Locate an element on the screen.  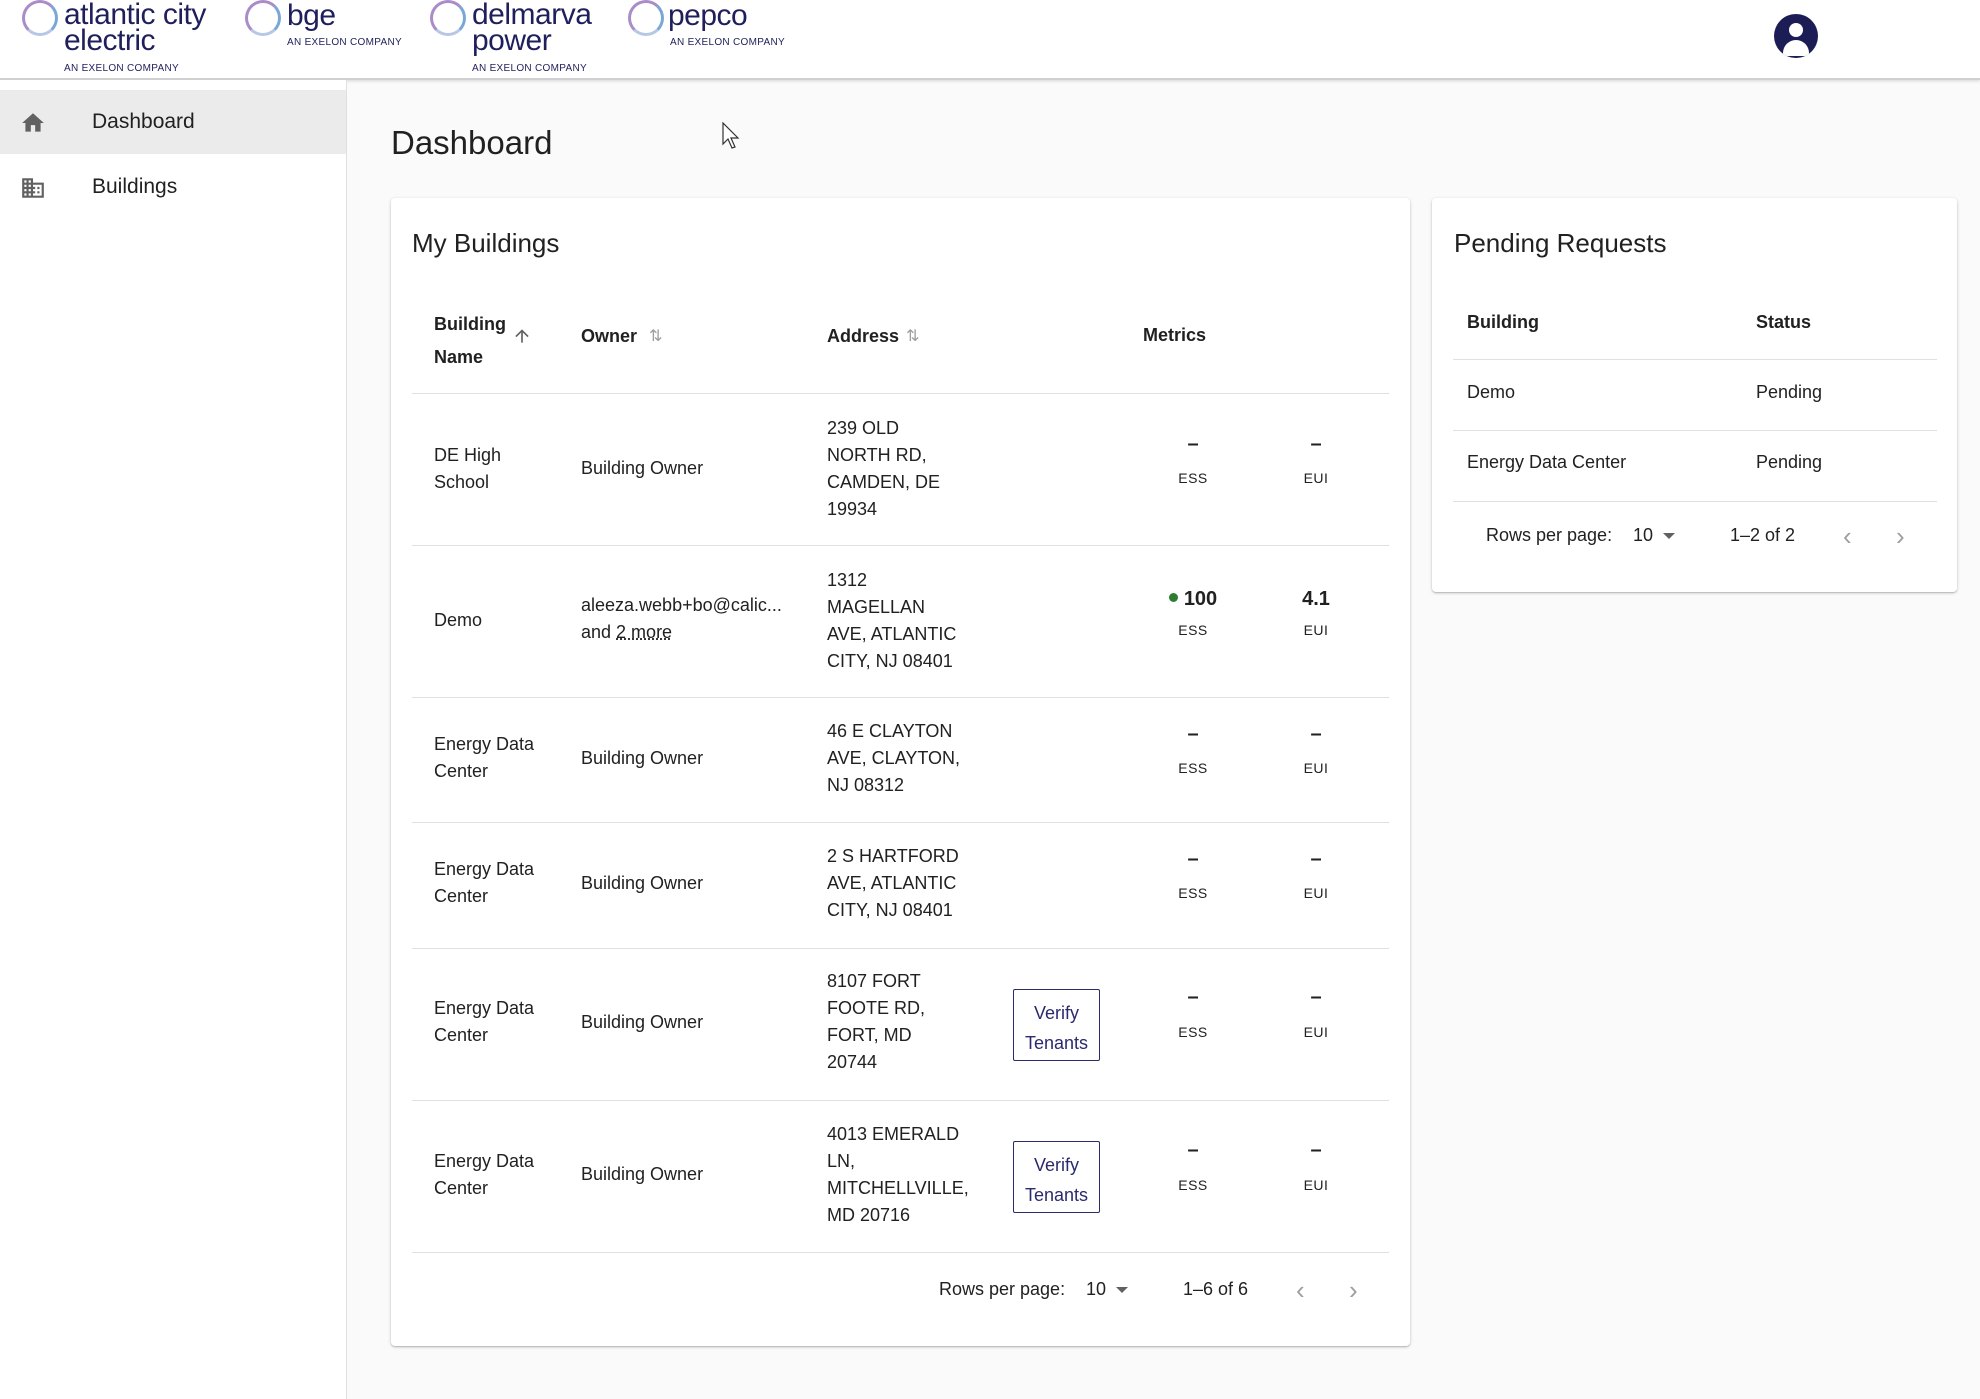
card-title: Pending Requests is located at coordinates (1560, 243).